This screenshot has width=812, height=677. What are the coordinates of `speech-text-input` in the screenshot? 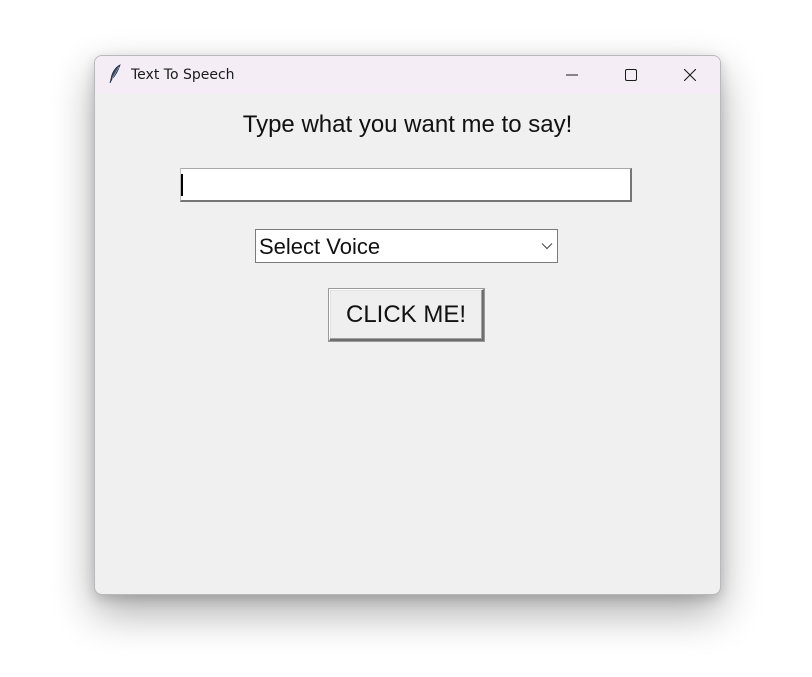 It's located at (406, 185).